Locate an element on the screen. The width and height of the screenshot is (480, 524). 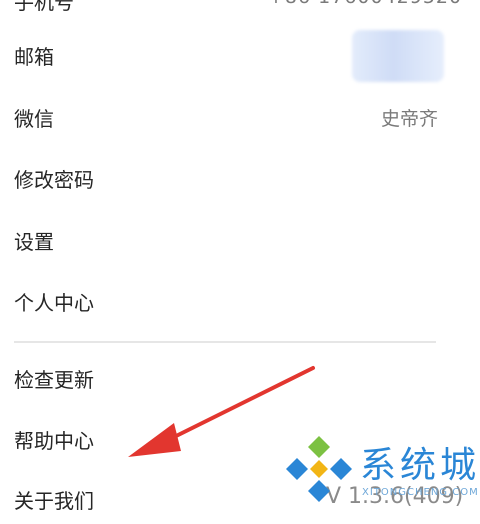
watermark-brand: 系统城 is located at coordinates (420, 465).